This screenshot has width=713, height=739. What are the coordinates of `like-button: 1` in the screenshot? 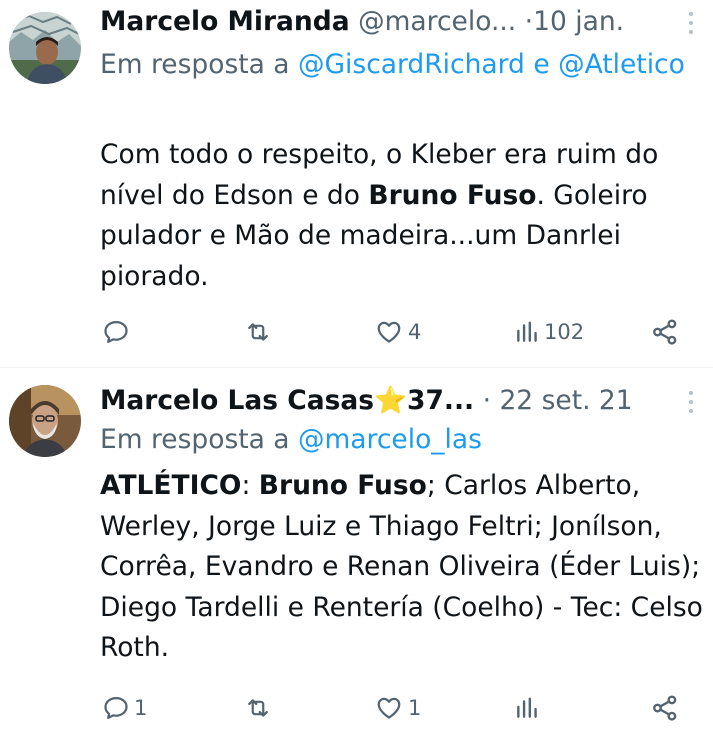 It's located at (397, 708).